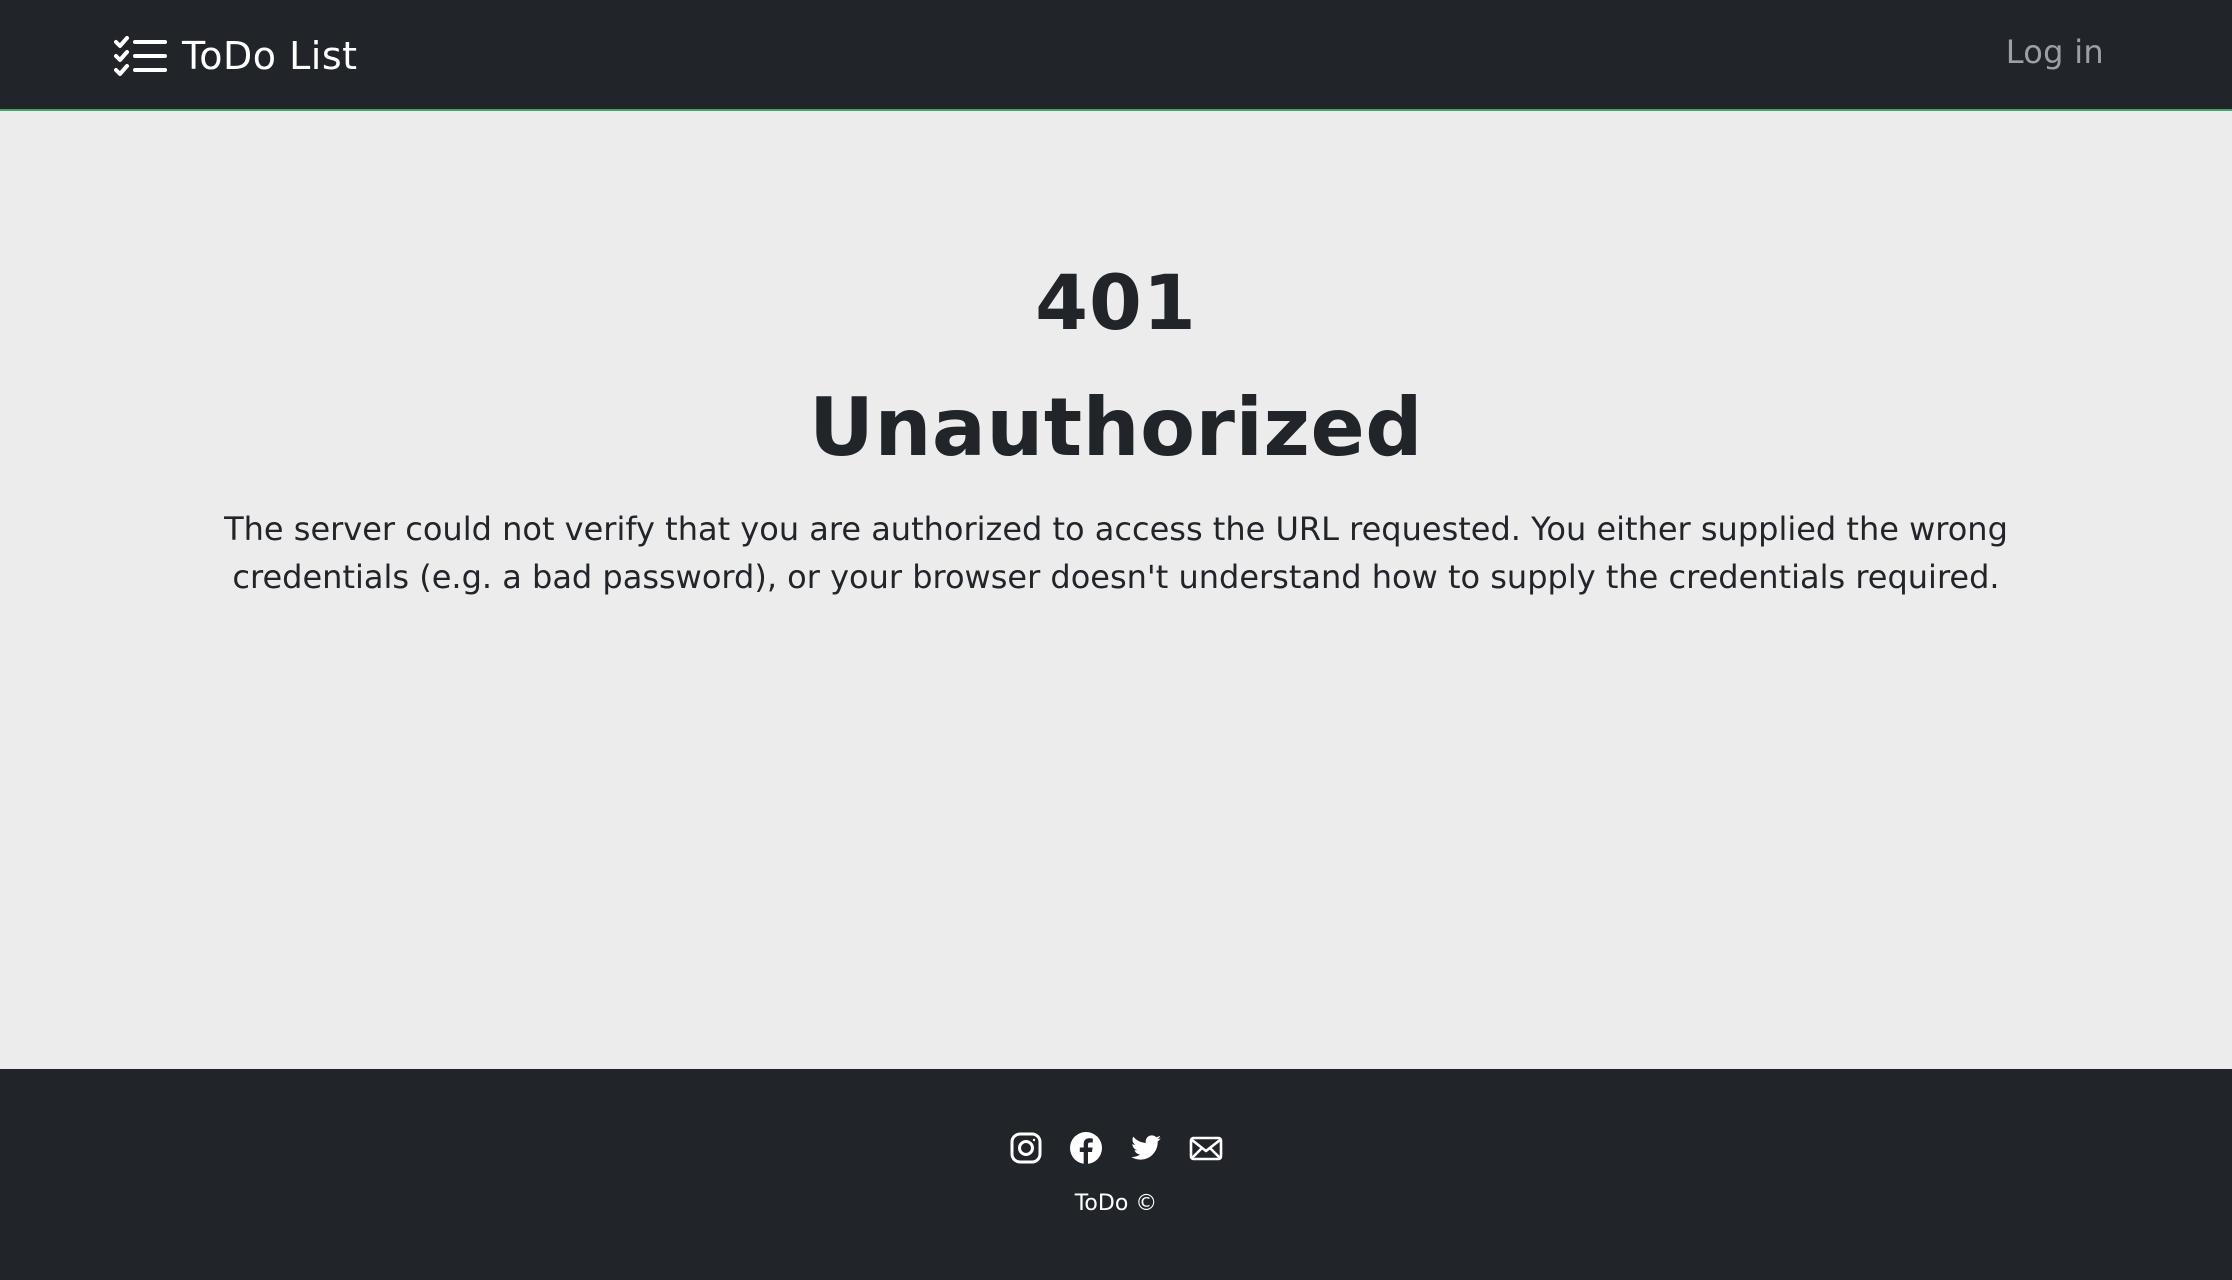 This screenshot has height=1280, width=2232. I want to click on error-code: 401, so click(1116, 302).